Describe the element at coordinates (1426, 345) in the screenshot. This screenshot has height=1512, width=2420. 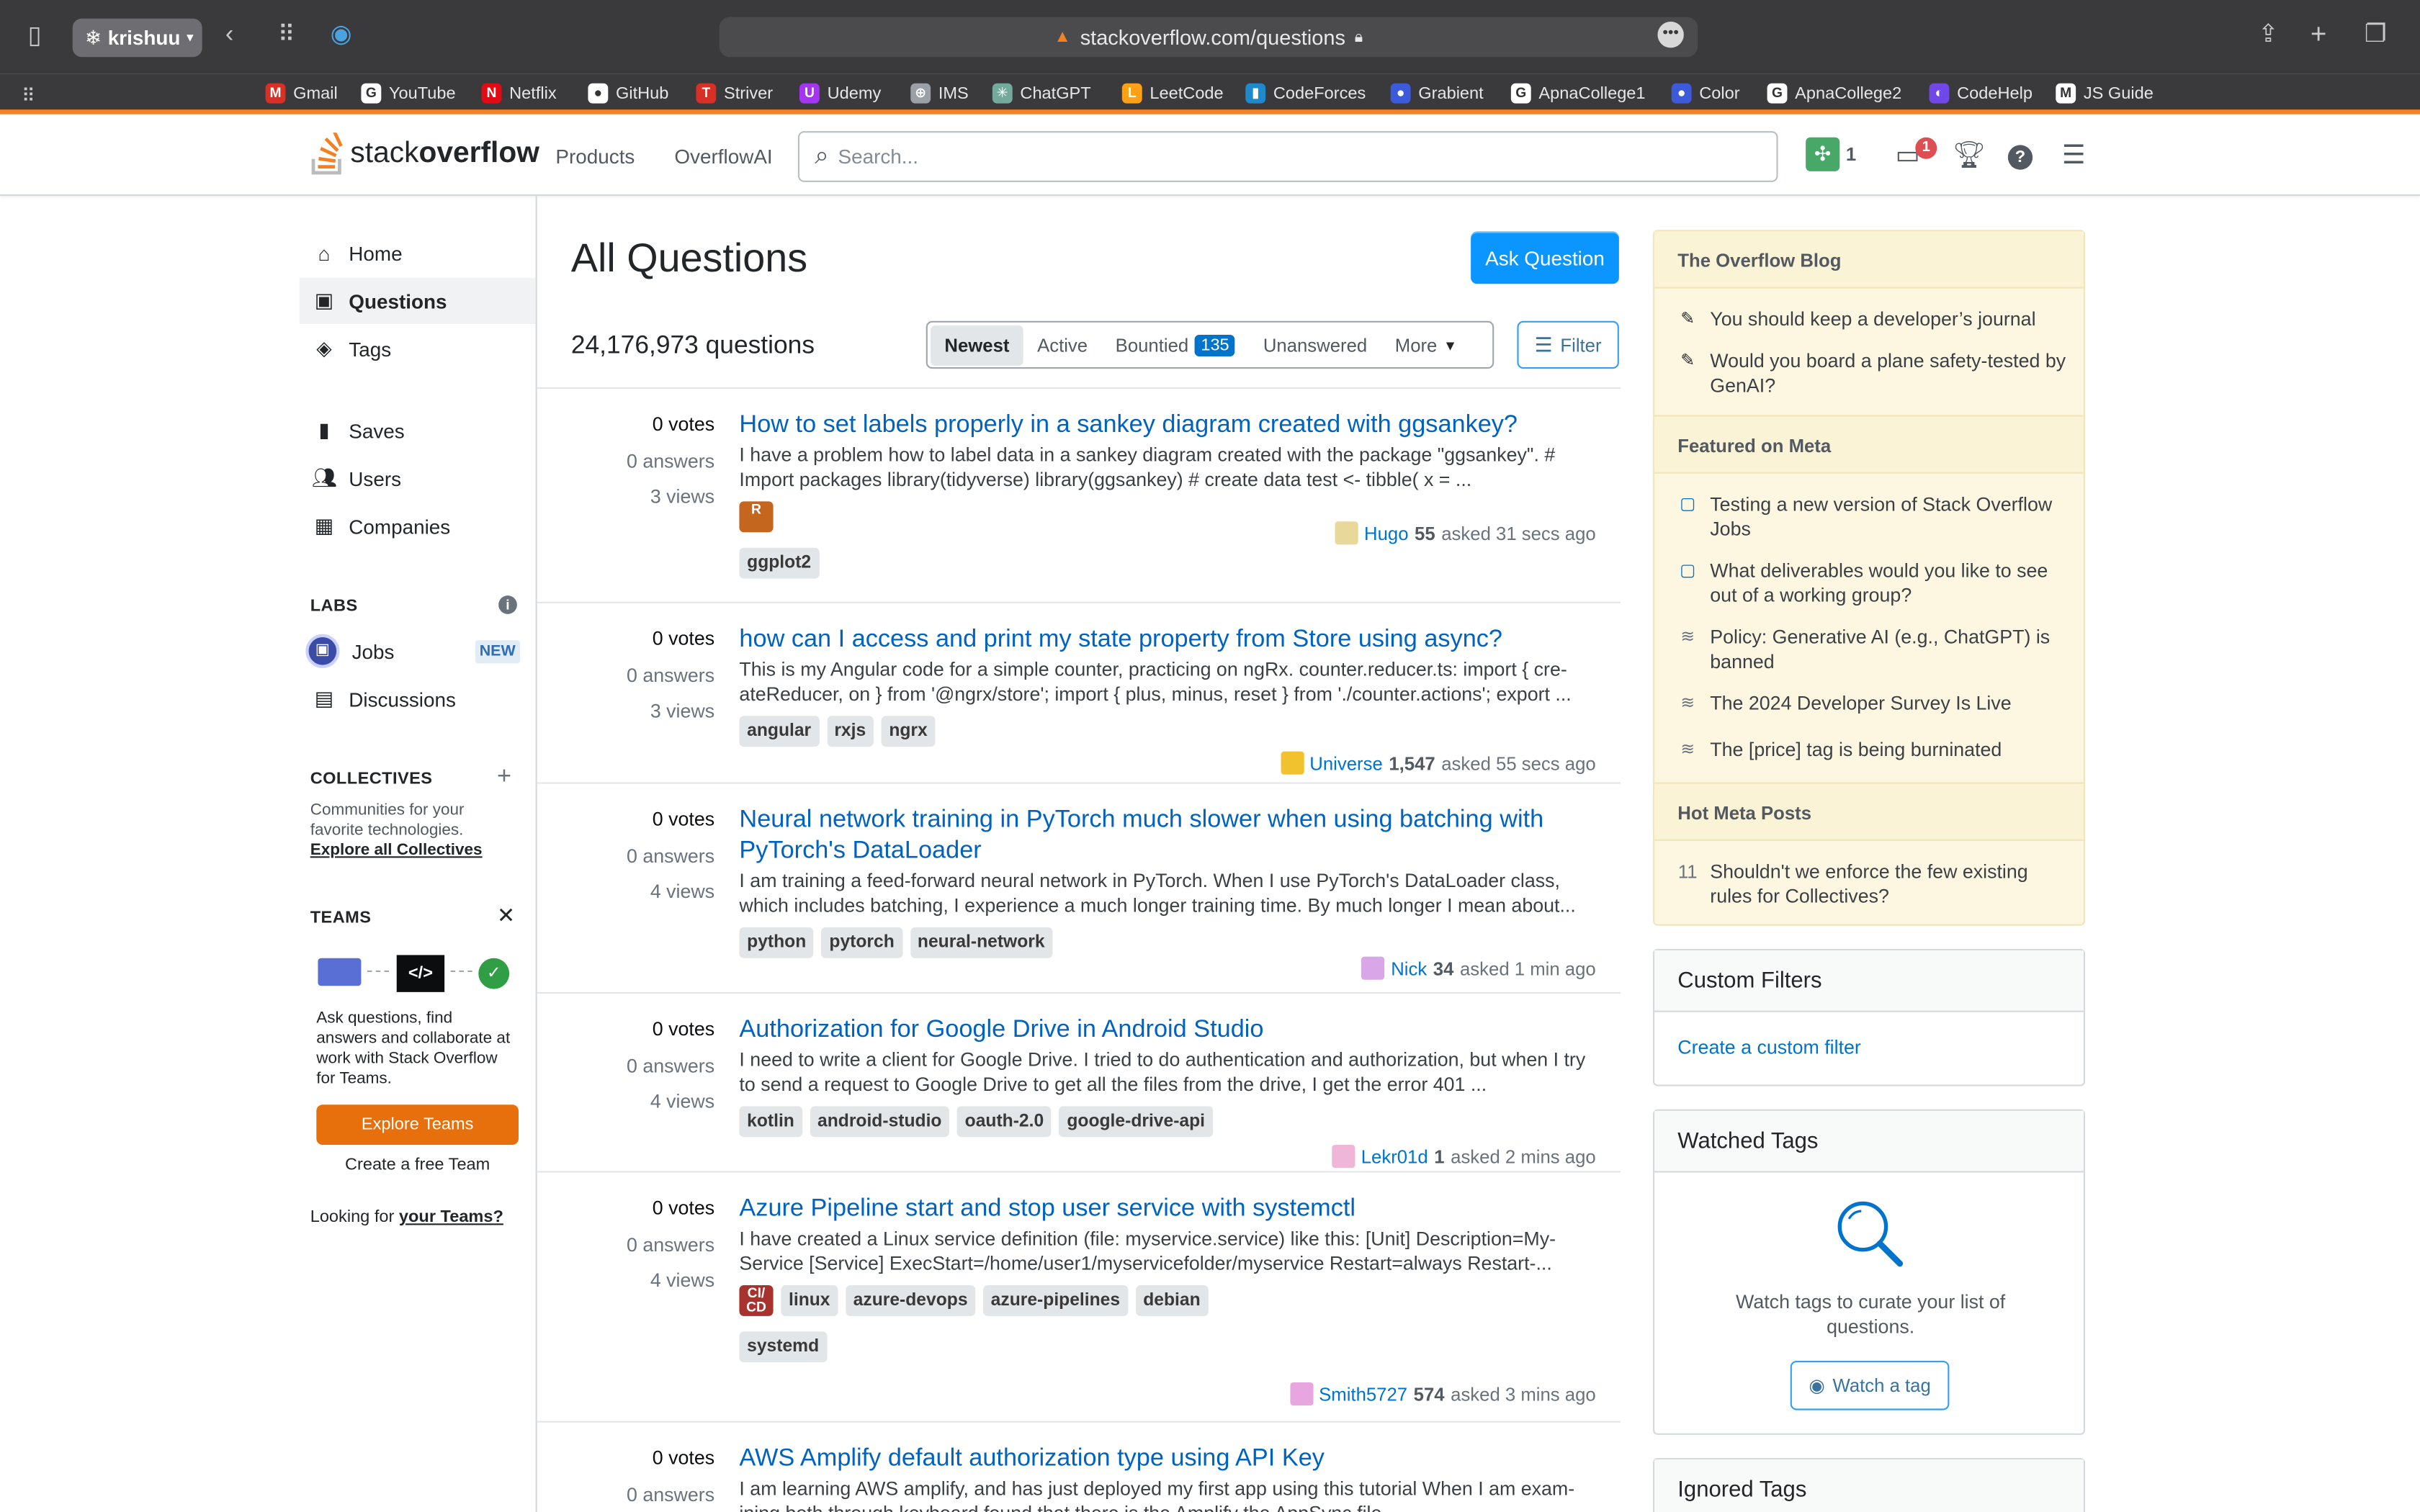
I see `tab-more: More ▼` at that location.